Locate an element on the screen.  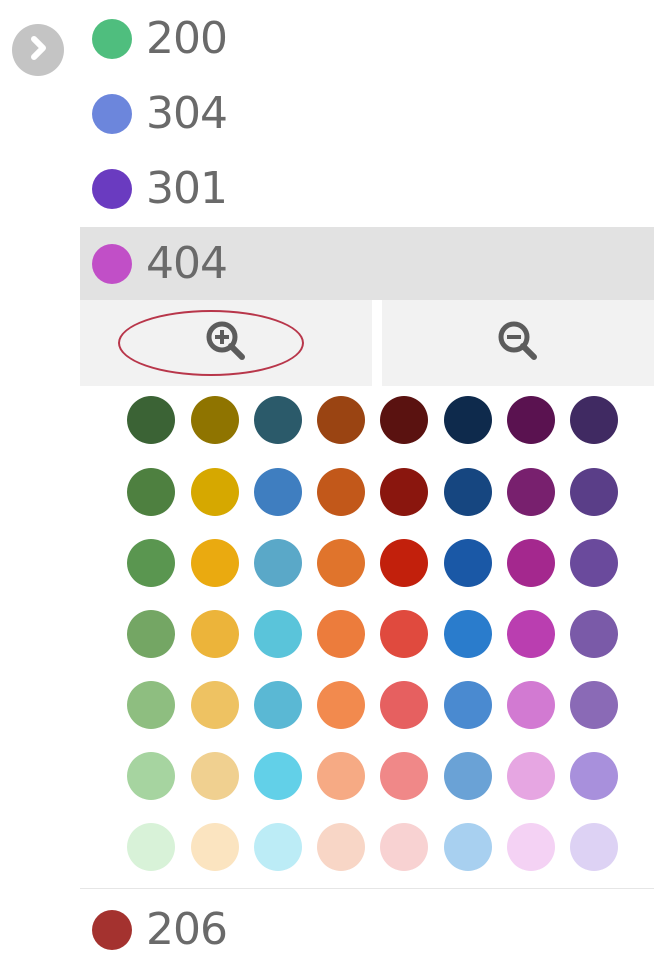
chevron-right-icon is located at coordinates (38, 50).